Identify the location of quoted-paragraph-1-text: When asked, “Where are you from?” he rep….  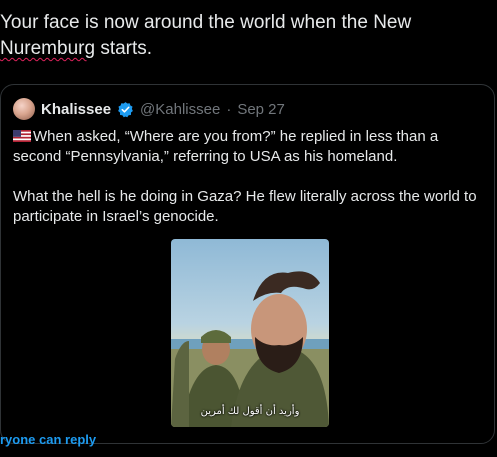
(226, 146).